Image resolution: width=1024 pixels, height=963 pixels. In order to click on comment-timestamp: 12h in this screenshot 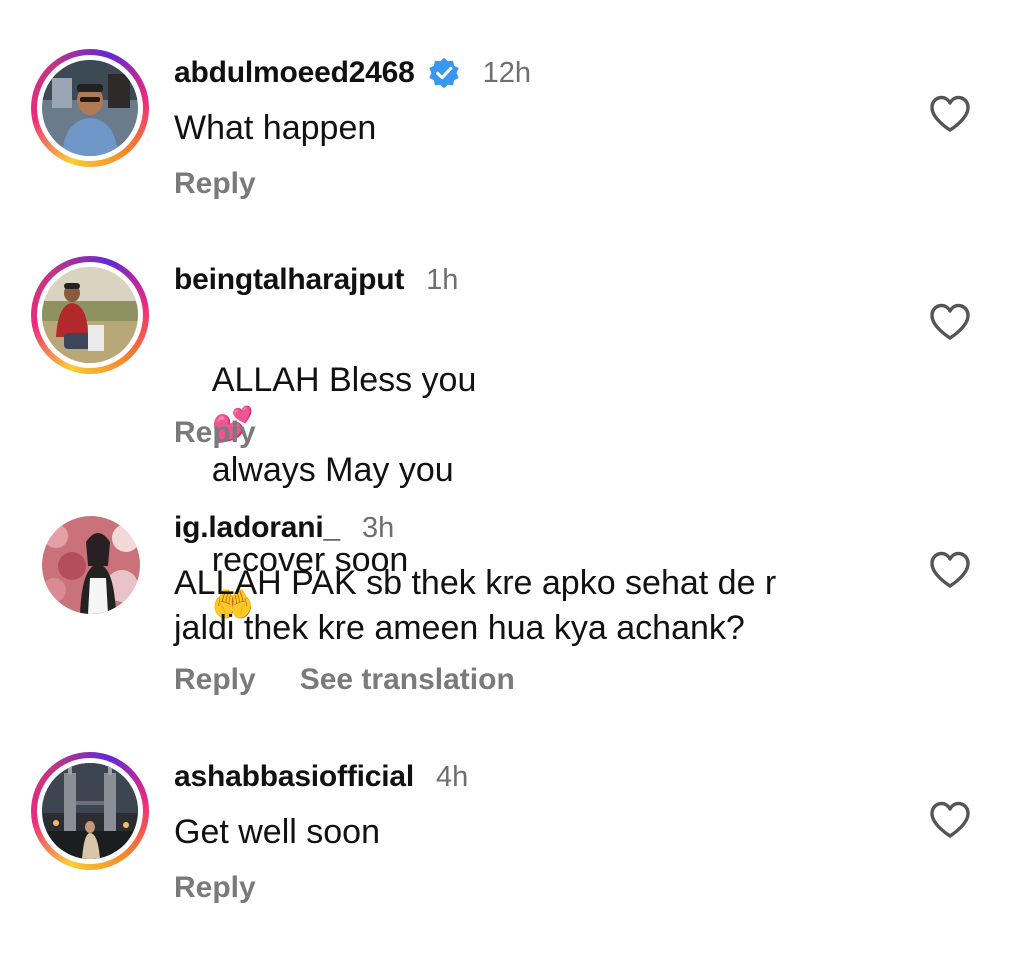, I will do `click(507, 72)`.